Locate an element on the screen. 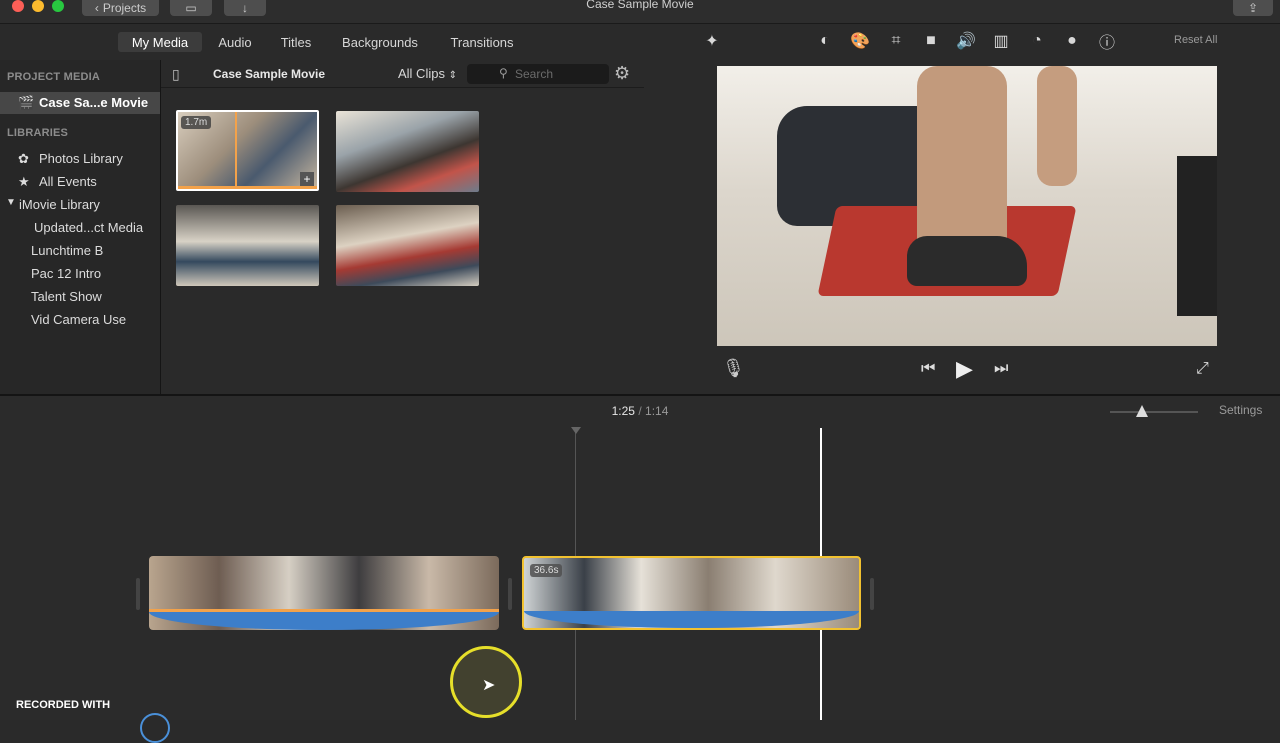  volume-icon: 🔊 is located at coordinates (966, 41).